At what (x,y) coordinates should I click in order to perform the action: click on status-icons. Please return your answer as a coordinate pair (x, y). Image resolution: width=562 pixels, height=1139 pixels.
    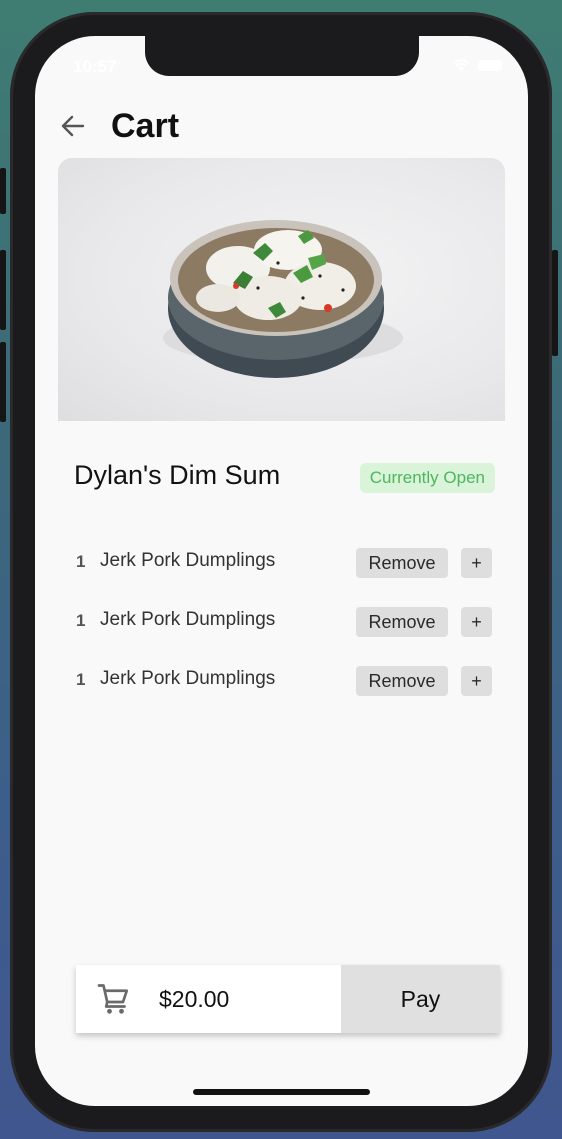
    Looking at the image, I should click on (477, 65).